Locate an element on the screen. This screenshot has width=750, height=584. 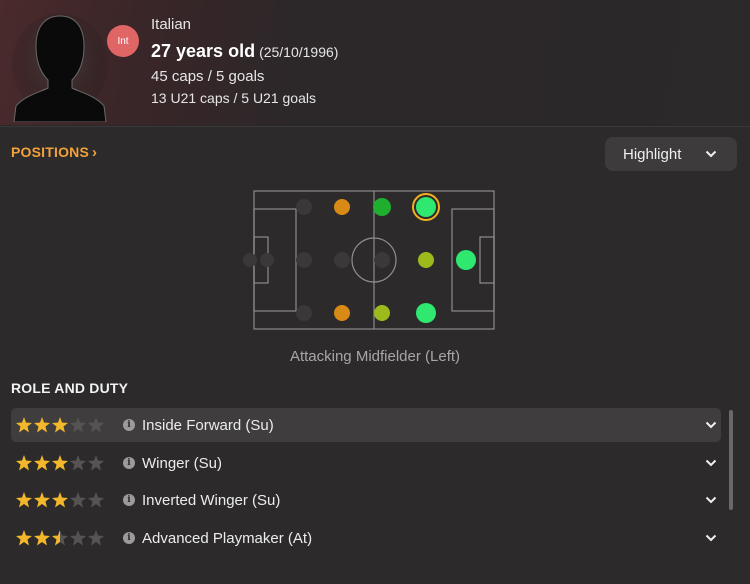
position-dl is located at coordinates (304, 313).